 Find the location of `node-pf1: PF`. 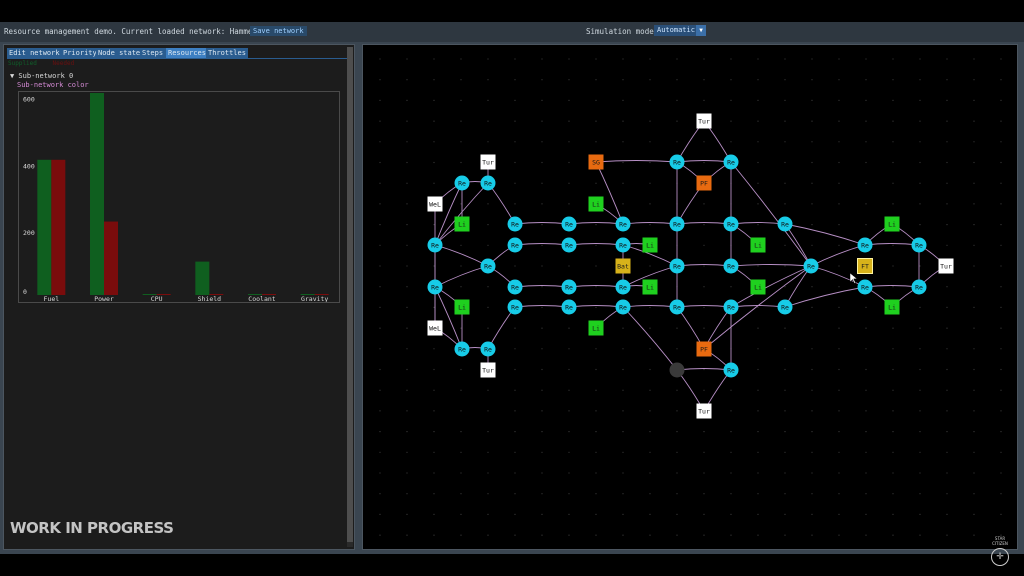

node-pf1: PF is located at coordinates (704, 183).